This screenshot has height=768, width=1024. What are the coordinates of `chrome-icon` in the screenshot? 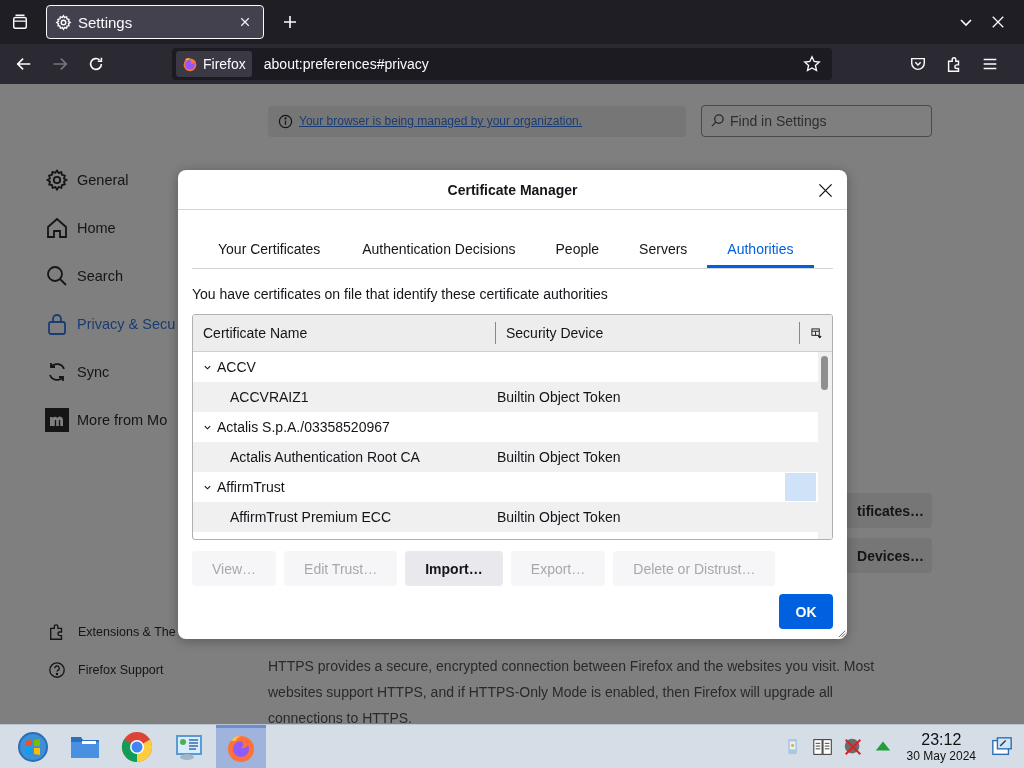 It's located at (137, 746).